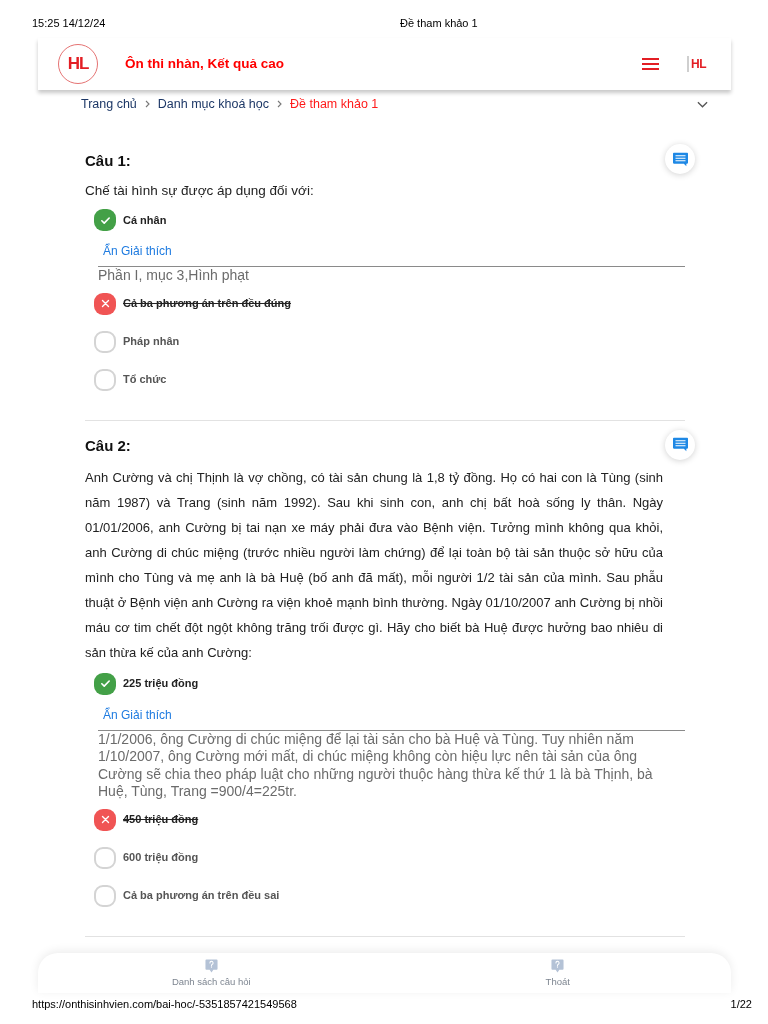 The width and height of the screenshot is (768, 1024). I want to click on answer-option: 600 triệu đồng, so click(394, 857).